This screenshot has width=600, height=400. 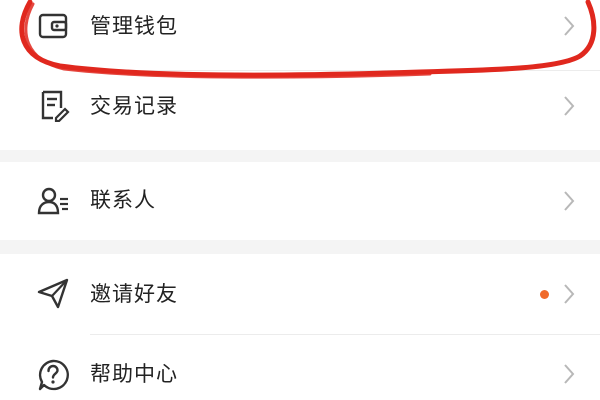 What do you see at coordinates (53, 26) in the screenshot?
I see `wallet-icon` at bounding box center [53, 26].